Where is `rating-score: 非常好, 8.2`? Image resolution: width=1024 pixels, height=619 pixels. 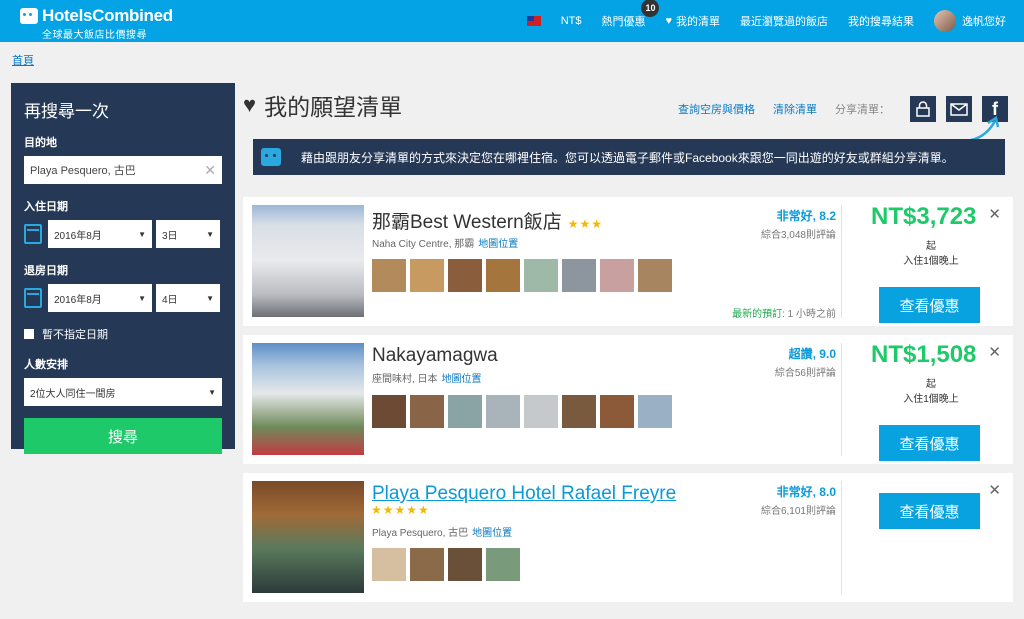 rating-score: 非常好, 8.2 is located at coordinates (806, 216).